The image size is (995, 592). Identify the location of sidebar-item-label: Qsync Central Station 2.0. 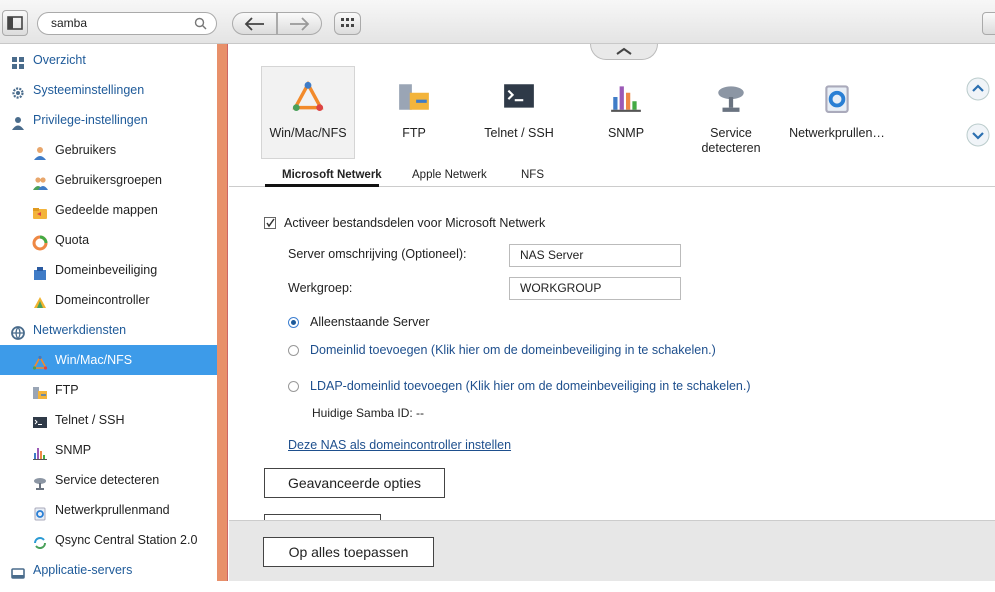
(126, 540).